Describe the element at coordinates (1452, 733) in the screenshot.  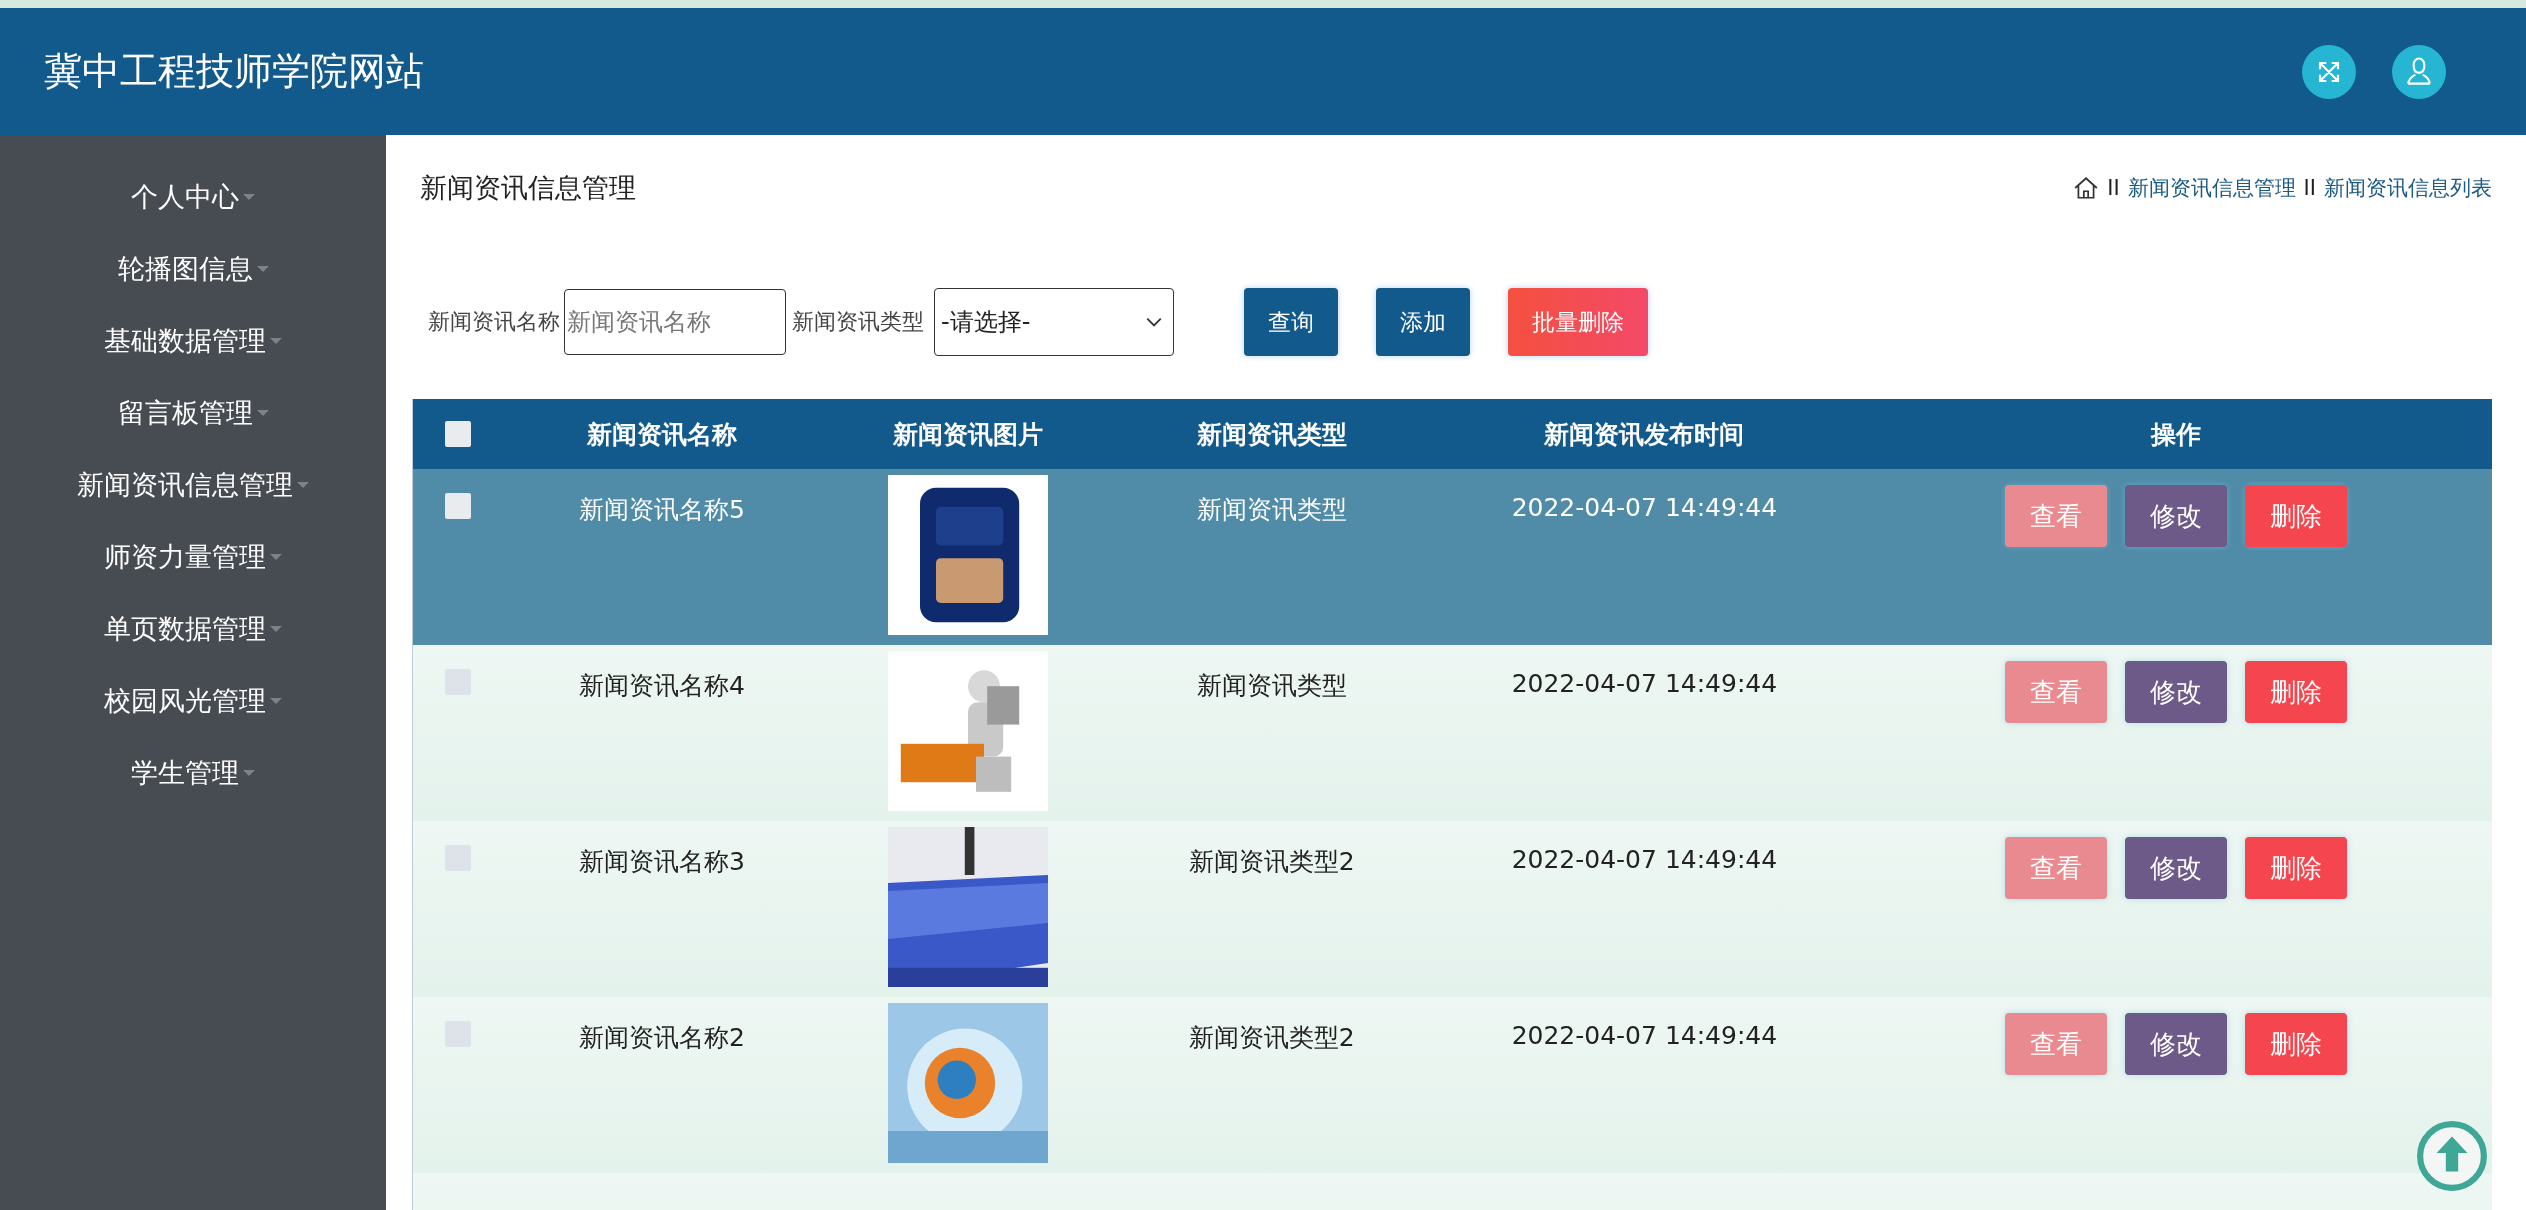
I see `table-row: 新闻资讯名称4 新闻资讯类型 2022-04-07 14:49:44 查看 修改 删除` at that location.